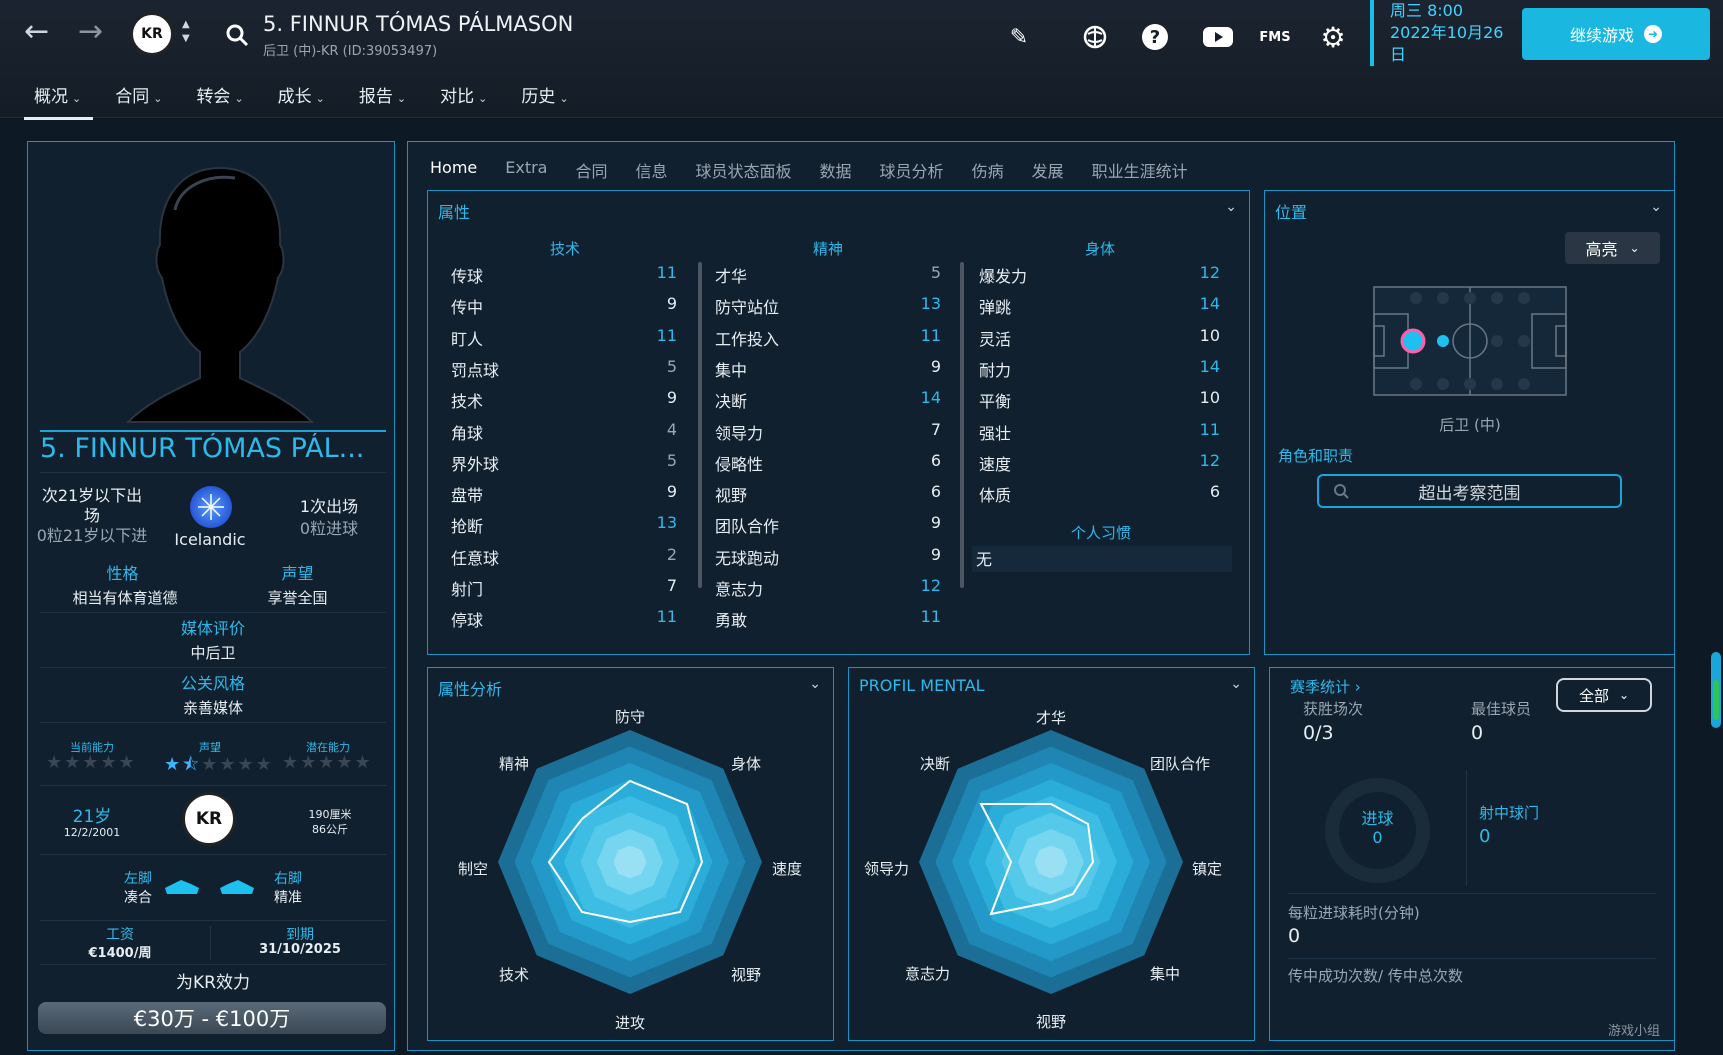 The image size is (1723, 1055). I want to click on attribute-row: 团队合作 9, so click(828, 527).